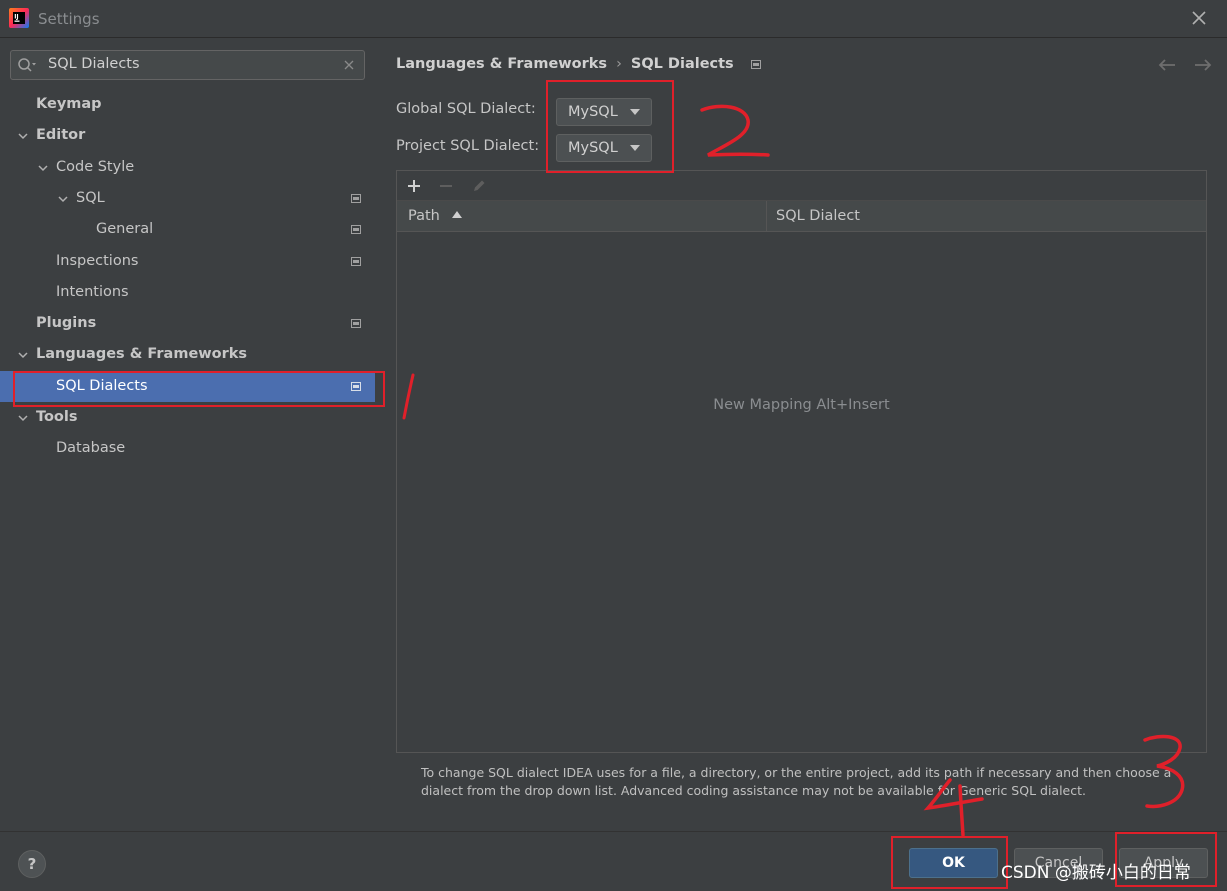 The height and width of the screenshot is (891, 1227). Describe the element at coordinates (91, 448) in the screenshot. I see `tree-item-label: Database` at that location.